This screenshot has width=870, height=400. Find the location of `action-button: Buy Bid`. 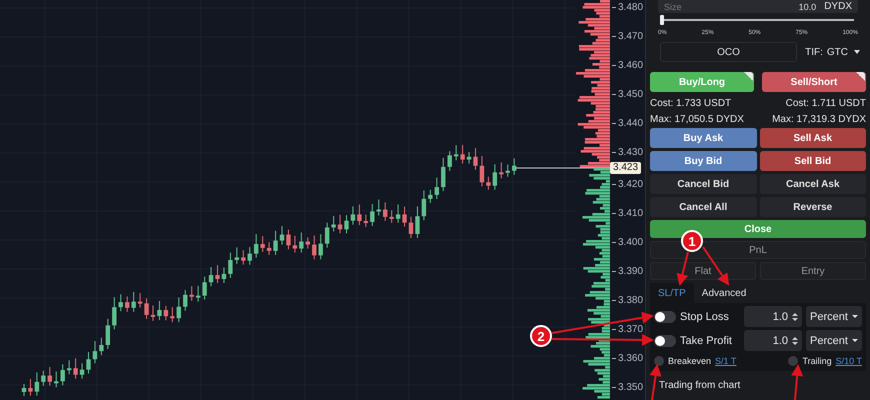

action-button: Buy Bid is located at coordinates (703, 161).